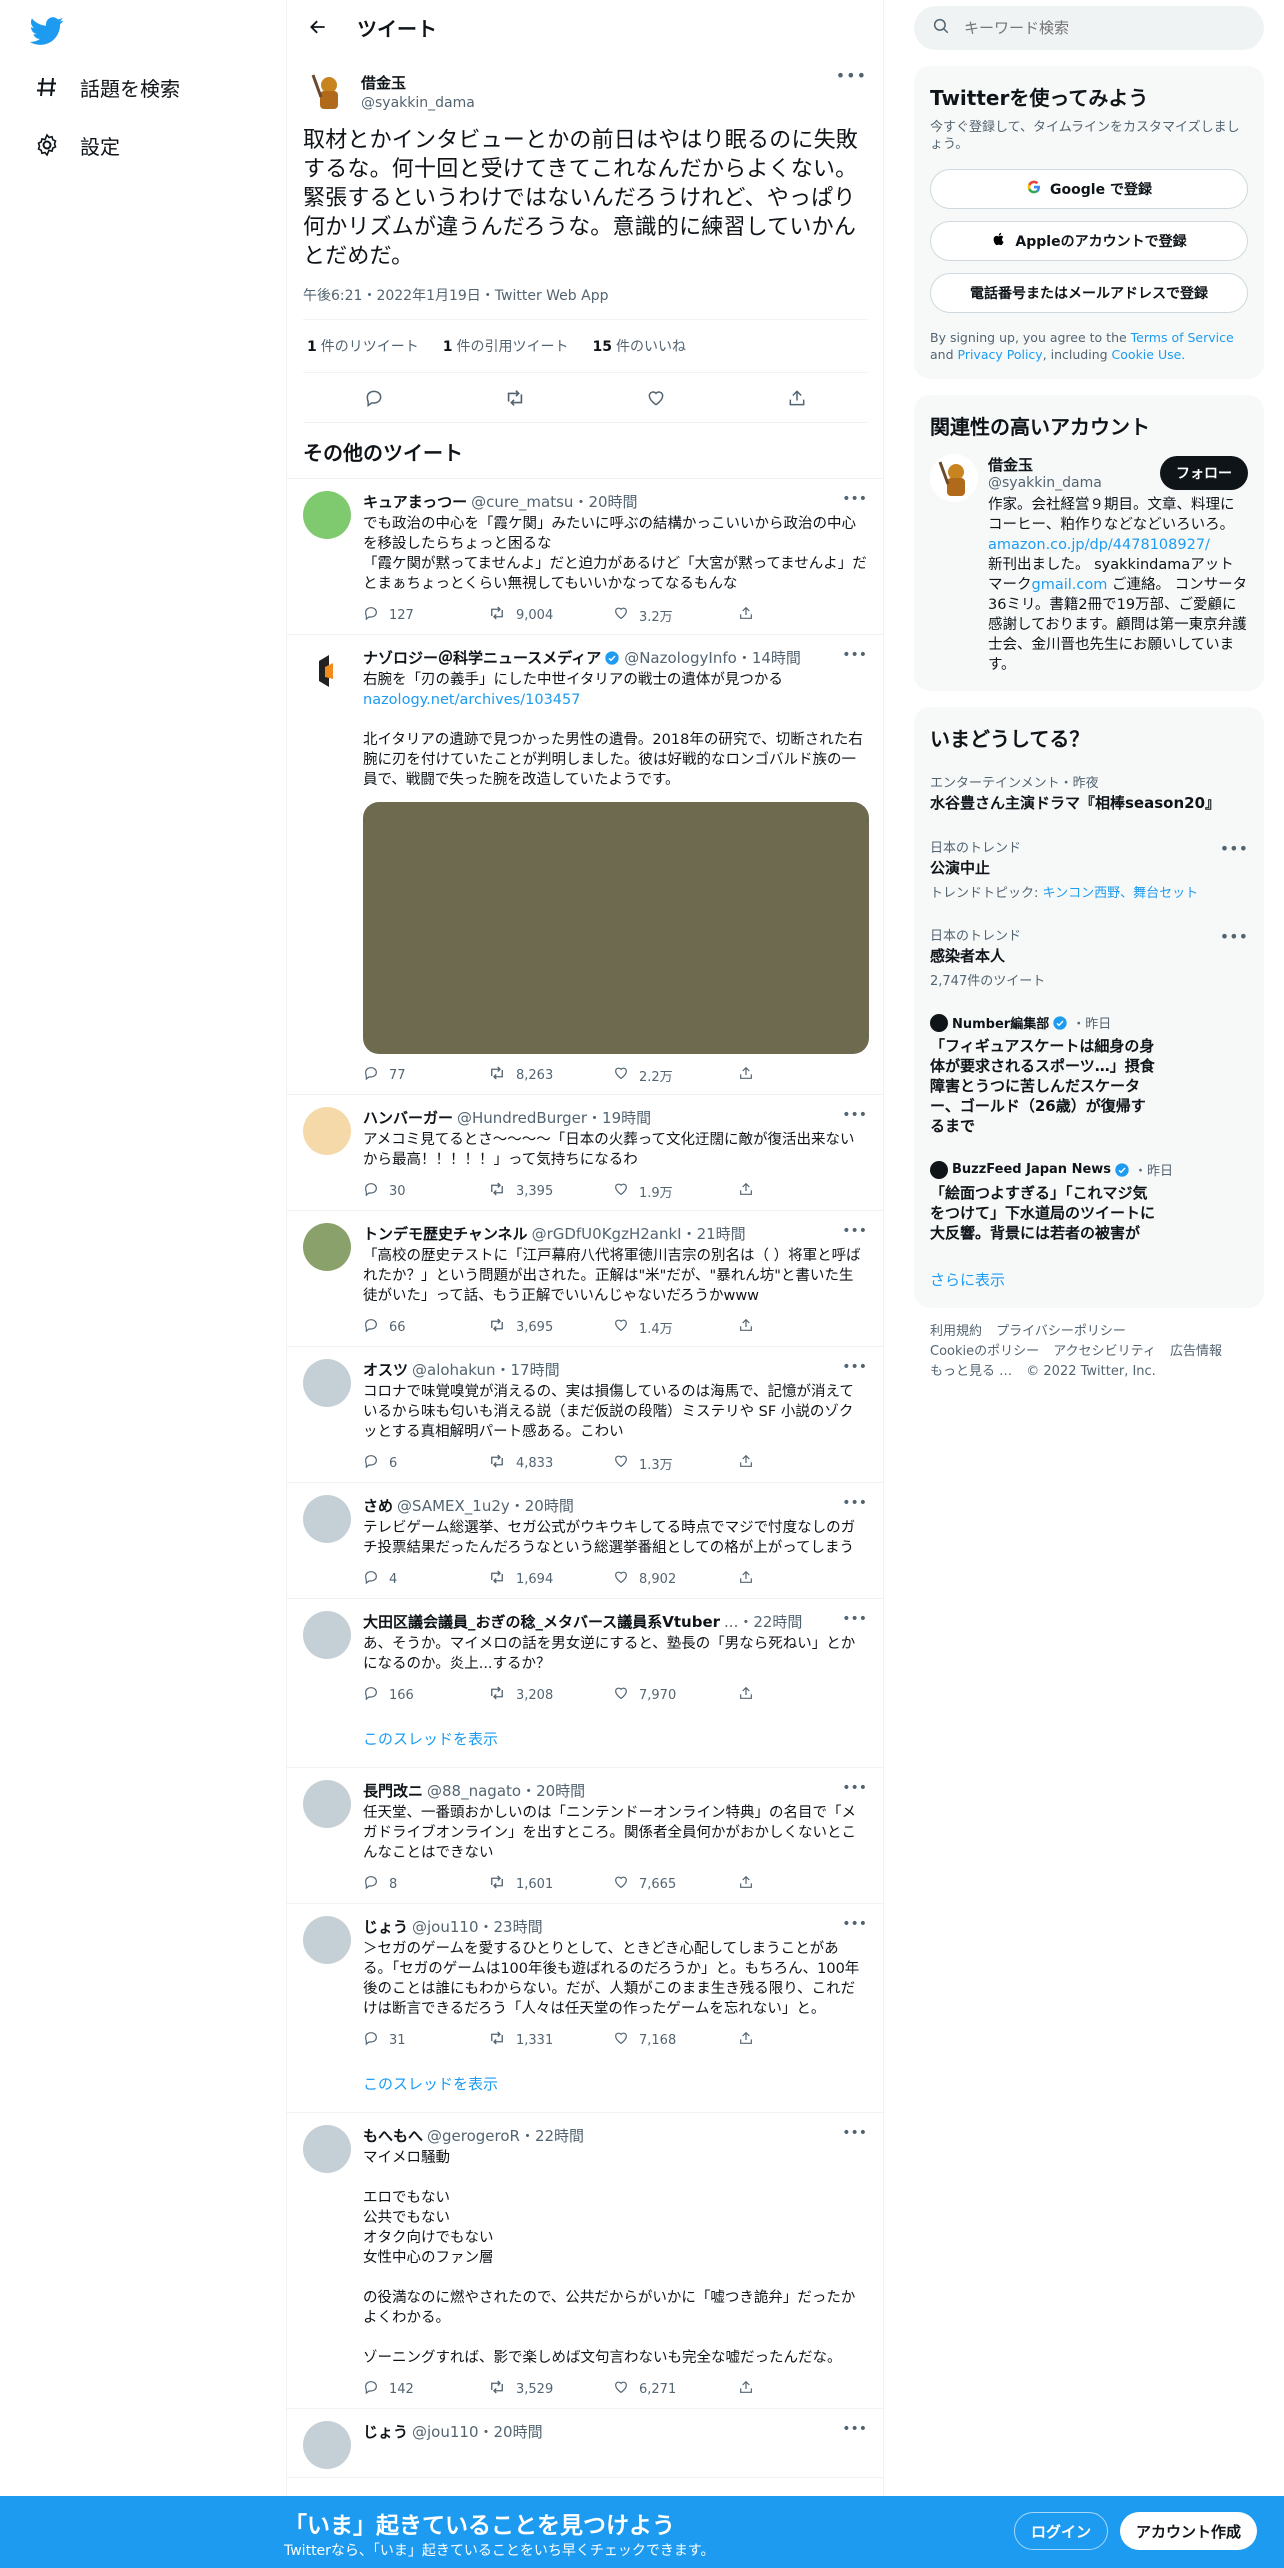 The image size is (1284, 2568). Describe the element at coordinates (453, 1506) in the screenshot. I see `handle: @SAMEX_1u2y` at that location.